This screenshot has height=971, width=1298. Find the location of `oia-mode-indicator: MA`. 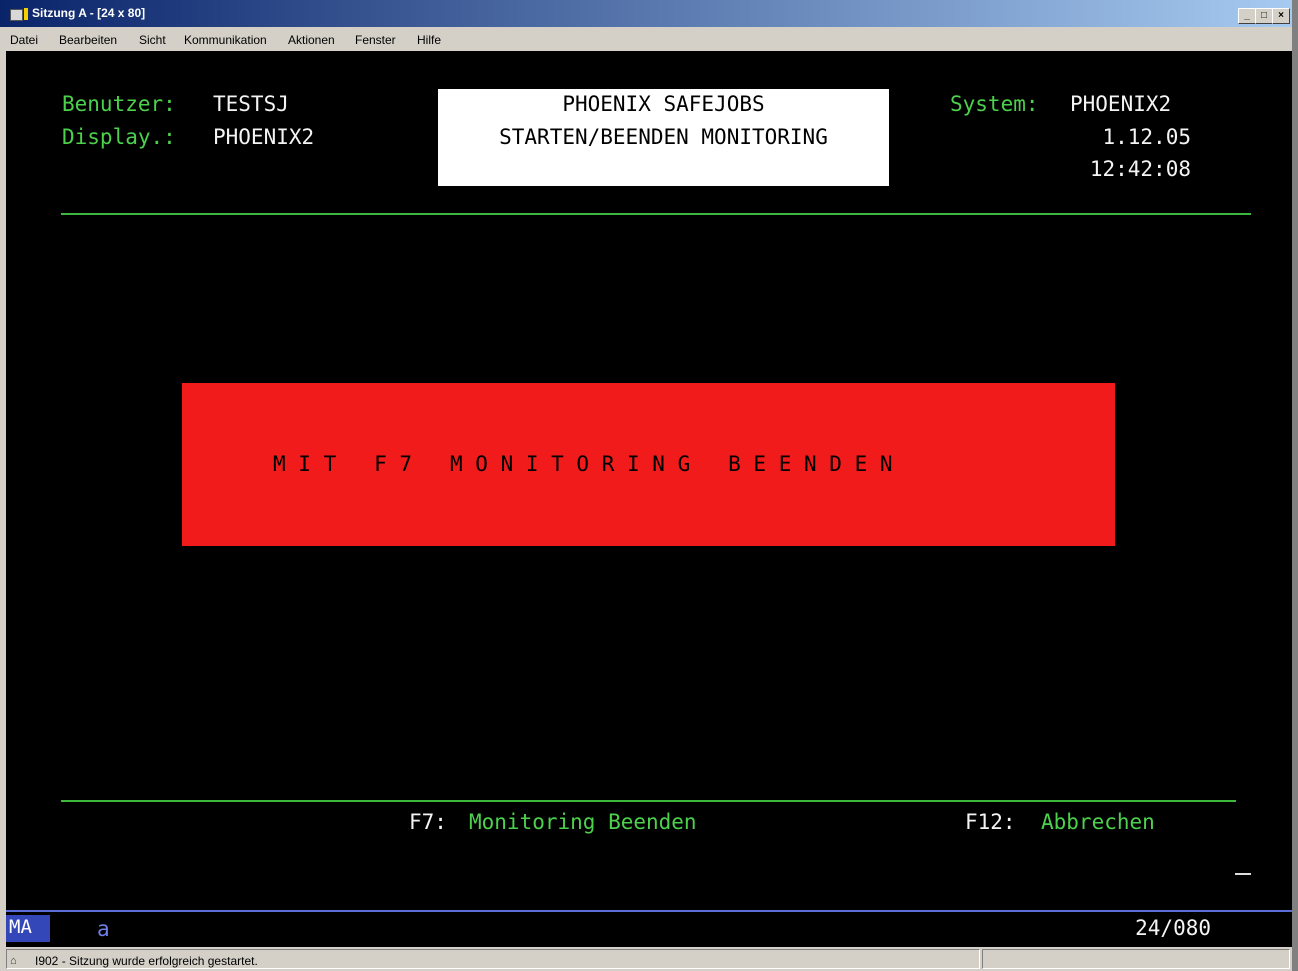

oia-mode-indicator: MA is located at coordinates (28, 928).